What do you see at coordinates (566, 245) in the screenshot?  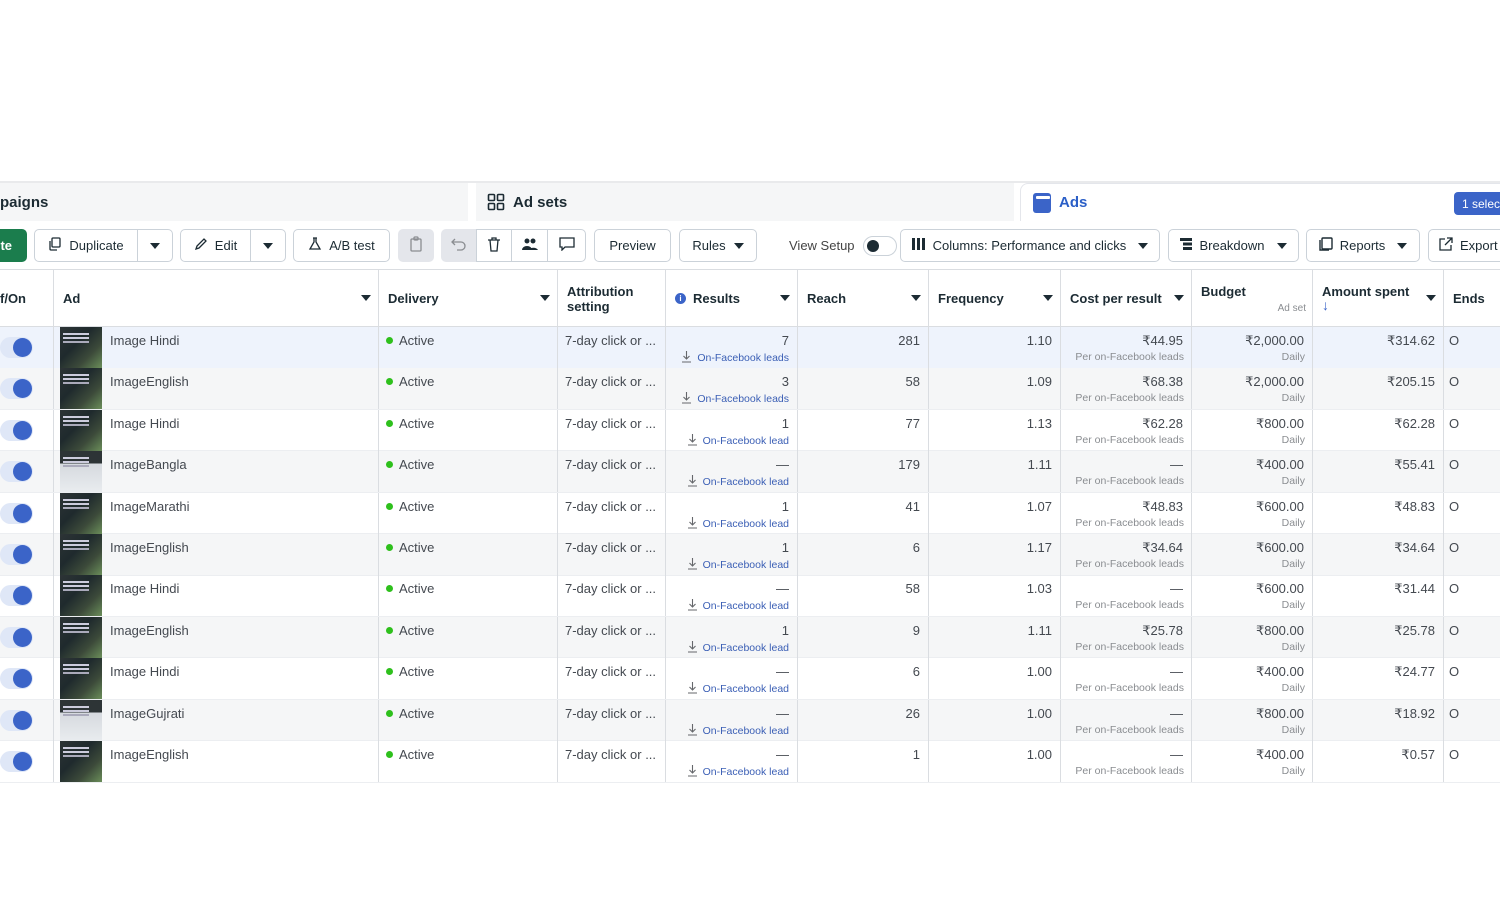 I see `comment-button` at bounding box center [566, 245].